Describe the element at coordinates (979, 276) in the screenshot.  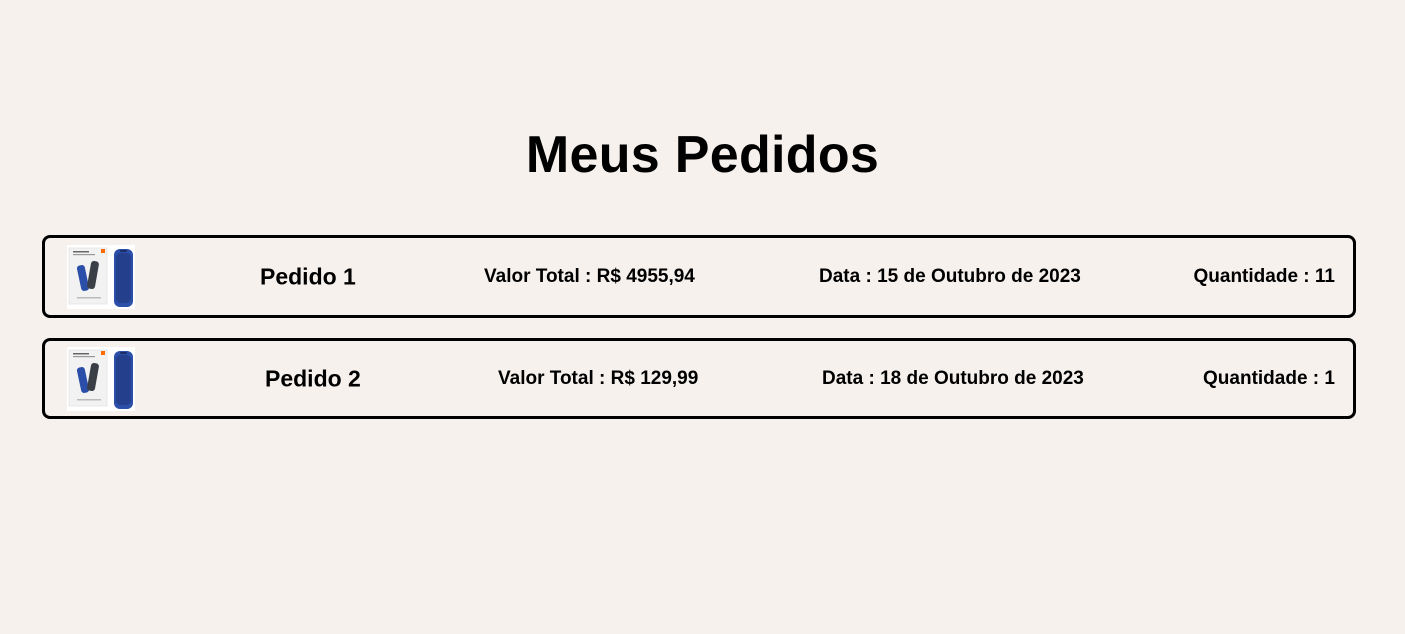
I see `order-date-value: 15 de Outubro de 2023` at that location.